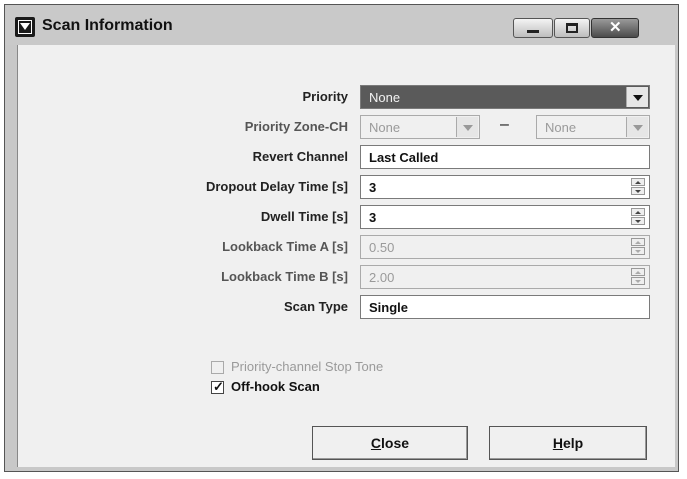 The image size is (687, 479). What do you see at coordinates (373, 187) in the screenshot?
I see `dropout-delay-value: 3` at bounding box center [373, 187].